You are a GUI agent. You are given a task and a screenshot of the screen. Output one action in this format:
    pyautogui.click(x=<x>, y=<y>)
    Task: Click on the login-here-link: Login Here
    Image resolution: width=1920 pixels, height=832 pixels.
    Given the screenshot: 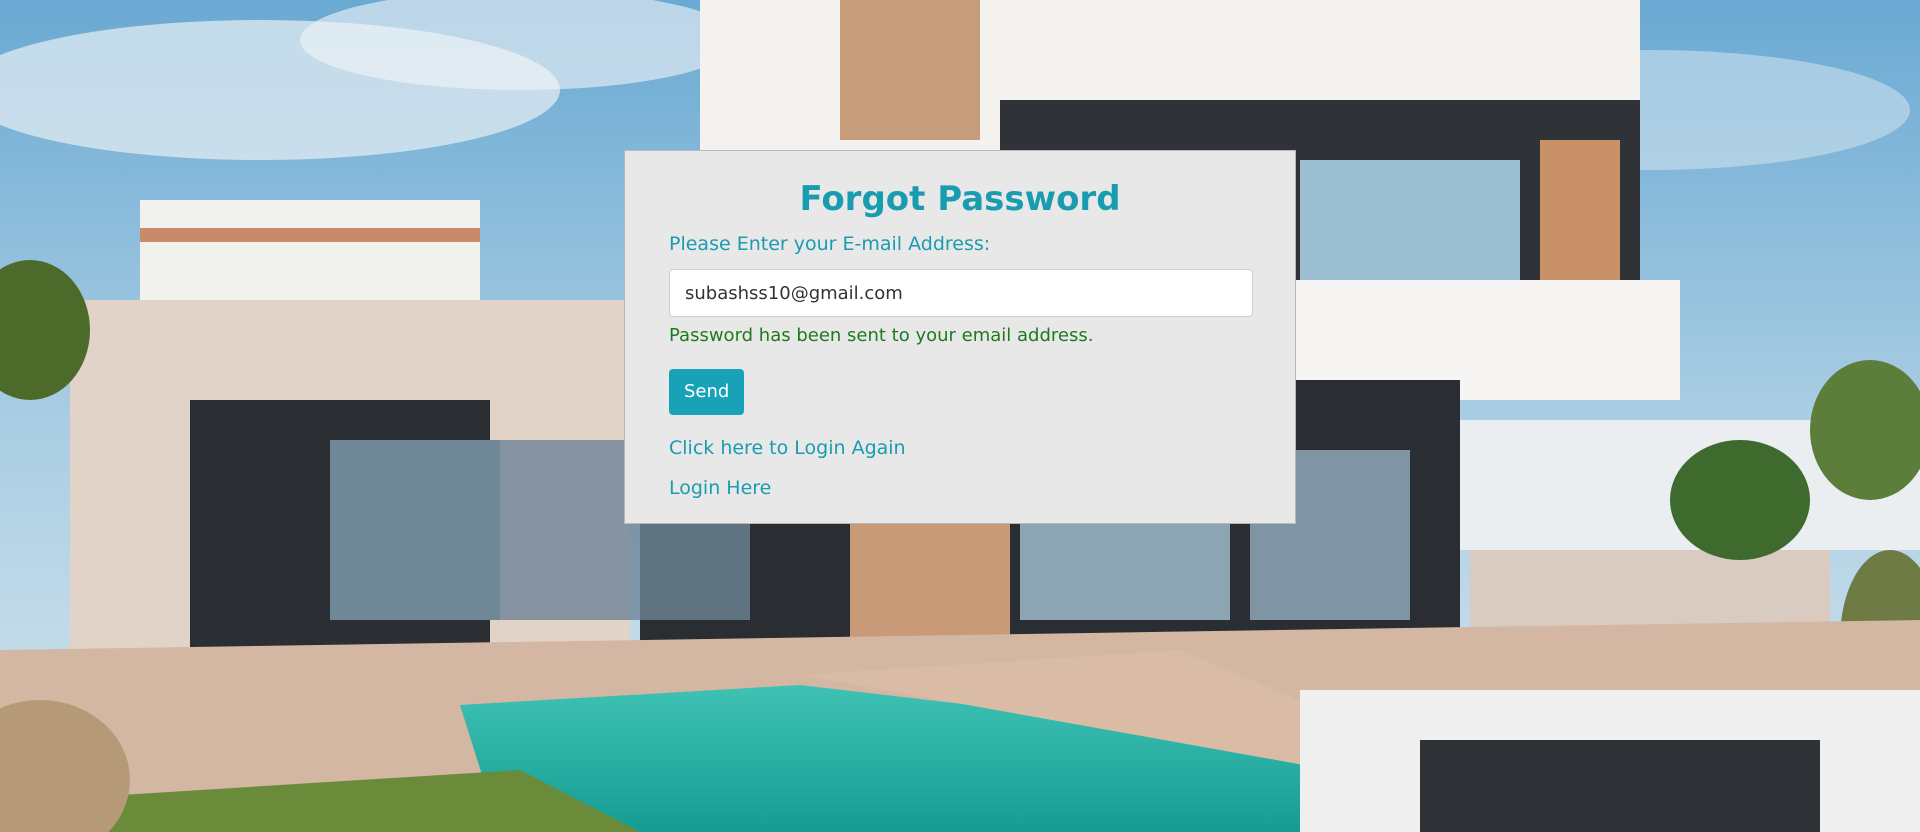 What is the action you would take?
    pyautogui.click(x=960, y=488)
    